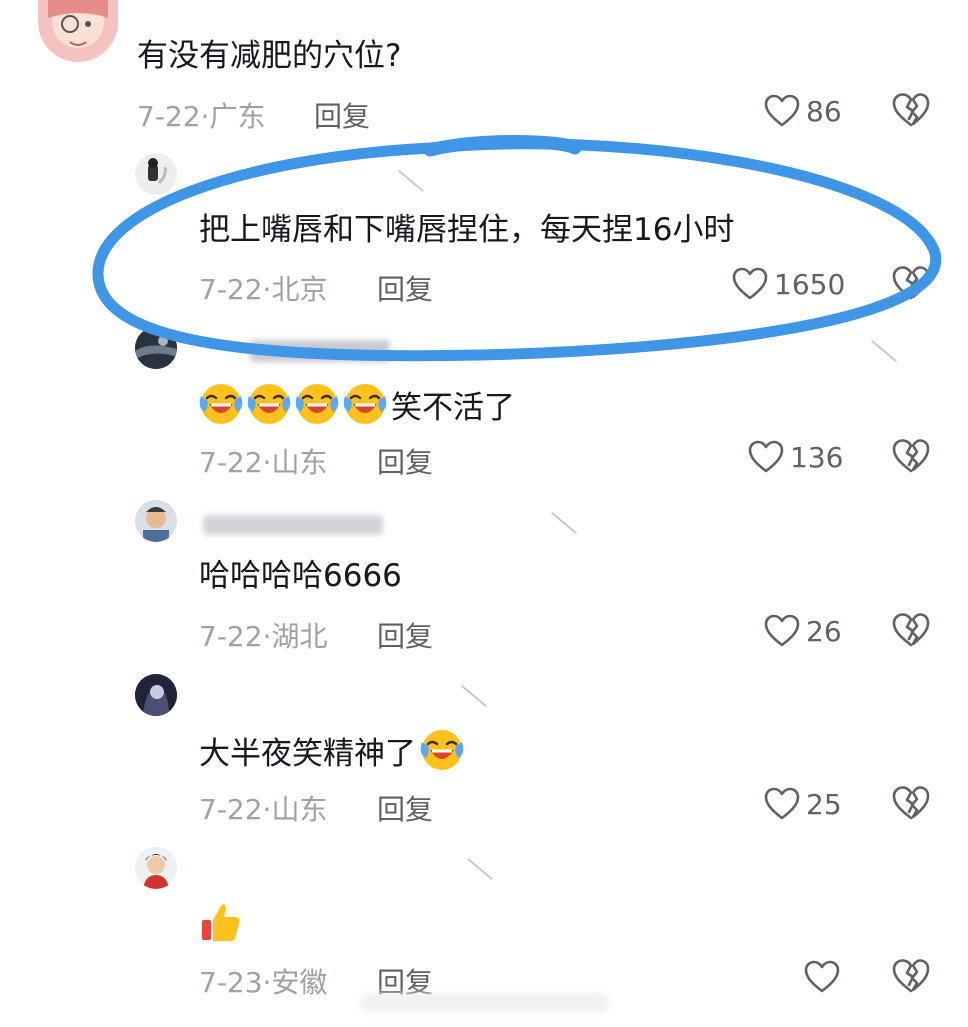 The image size is (968, 1027). What do you see at coordinates (263, 982) in the screenshot?
I see `comment-date-location: 7-23·安徽` at bounding box center [263, 982].